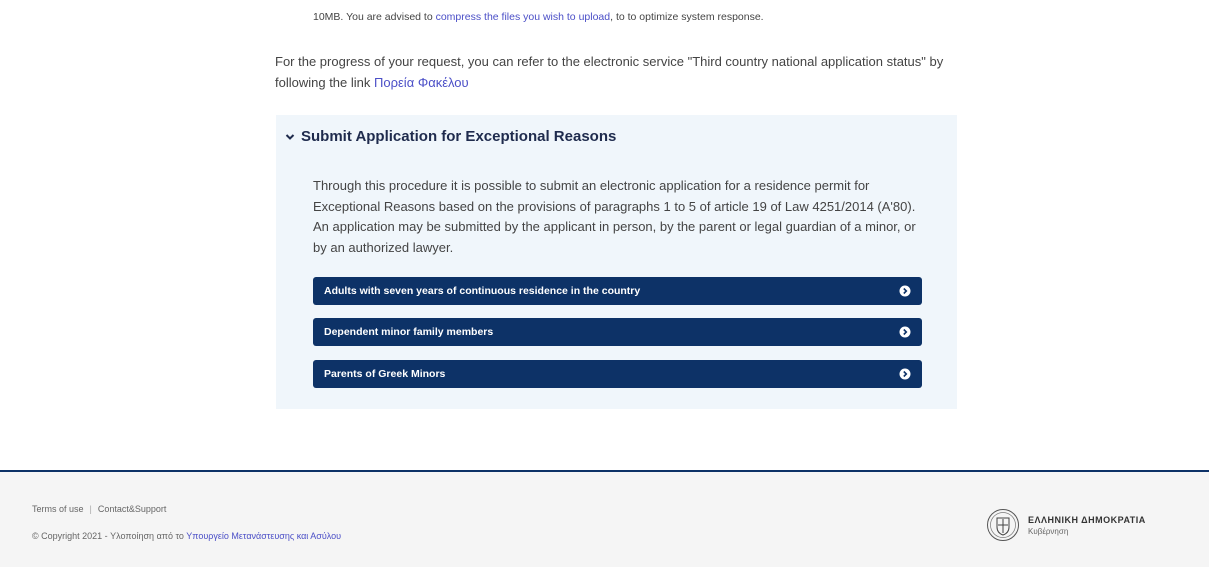 The image size is (1209, 567). I want to click on option-parents-greek-minors-button: Parents of Greek Minors, so click(617, 374).